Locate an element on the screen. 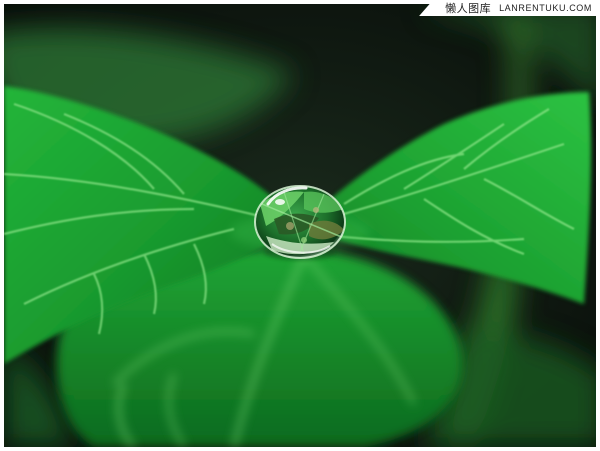  site-watermark: 懒人图库 LANRENTUKU.COM is located at coordinates (509, 8).